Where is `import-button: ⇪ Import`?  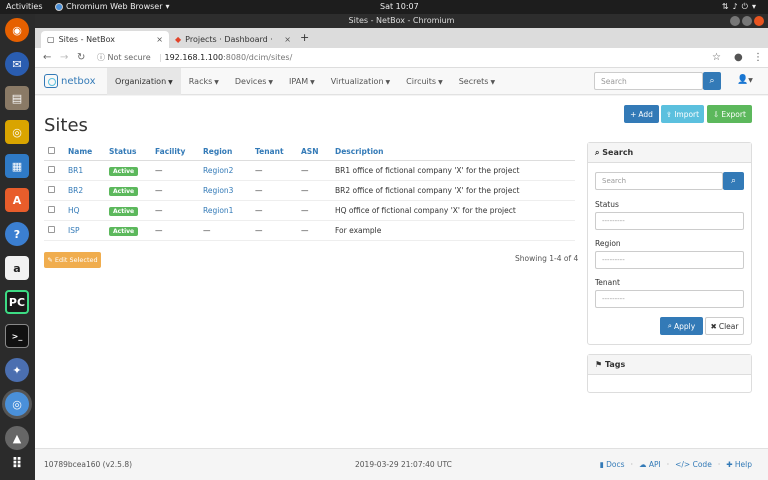
import-button: ⇪ Import is located at coordinates (682, 114).